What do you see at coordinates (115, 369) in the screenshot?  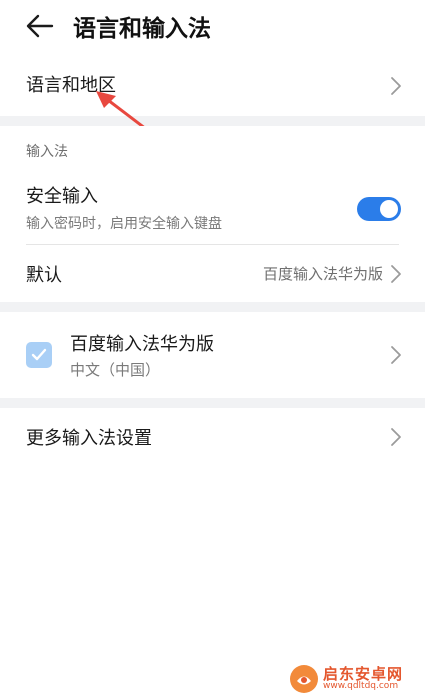 I see `keyboard-language: 中文（中国）` at bounding box center [115, 369].